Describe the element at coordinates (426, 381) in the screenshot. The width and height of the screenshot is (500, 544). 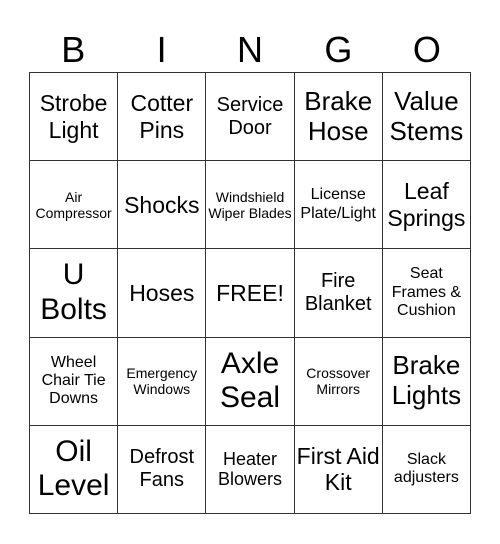
I see `bingo-cell: Brake Lights` at that location.